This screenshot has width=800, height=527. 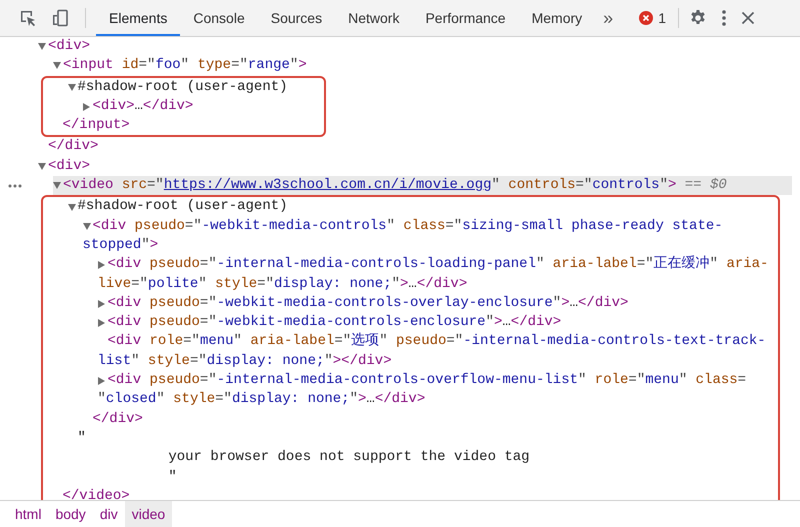 I want to click on panel-tab: Elements, so click(x=138, y=18).